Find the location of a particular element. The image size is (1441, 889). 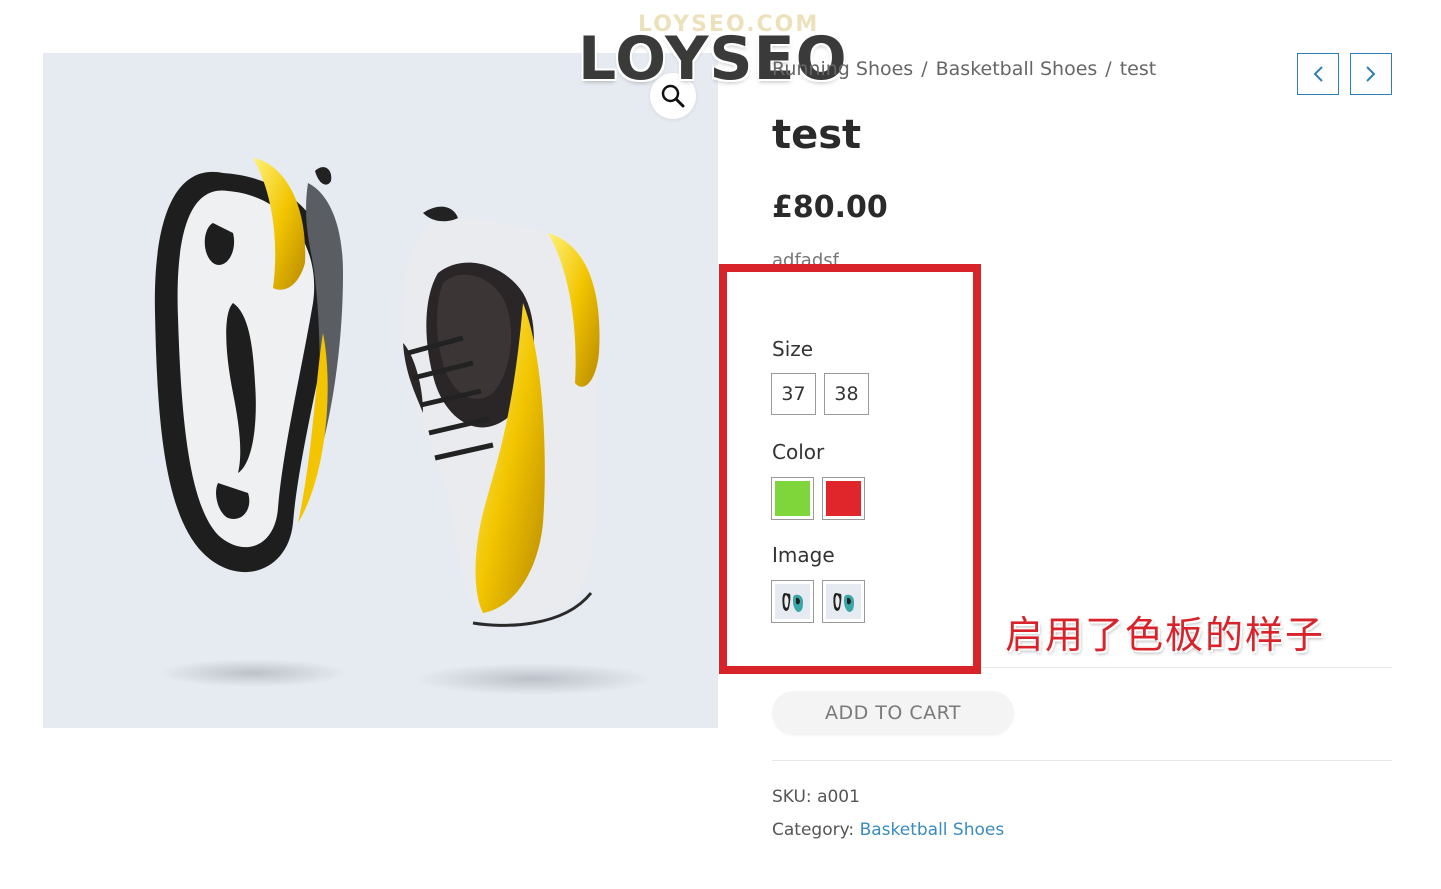

size-swatch-38: 38 is located at coordinates (846, 394).